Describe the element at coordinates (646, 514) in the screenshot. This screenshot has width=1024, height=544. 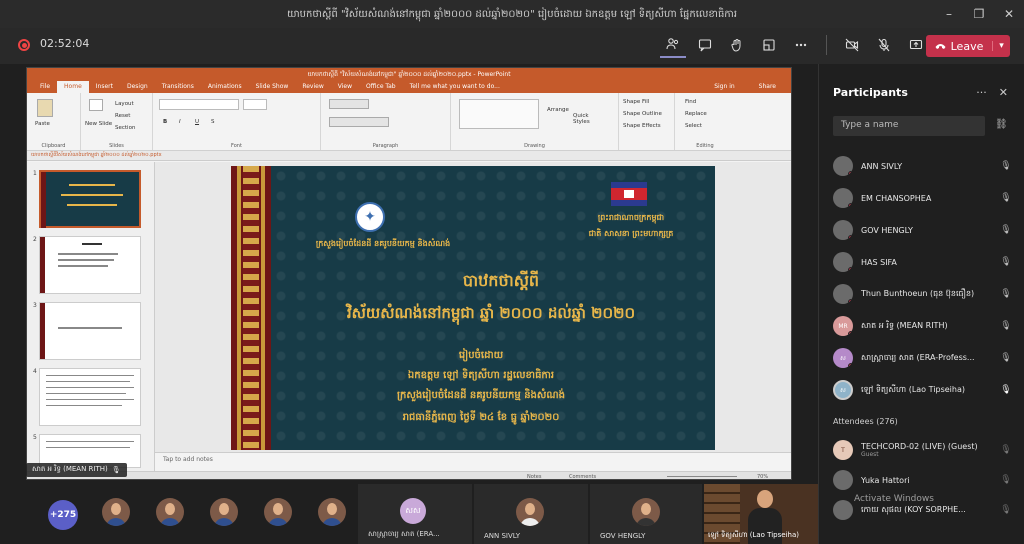
I see `gallery-tile: GOV HENGLY` at that location.